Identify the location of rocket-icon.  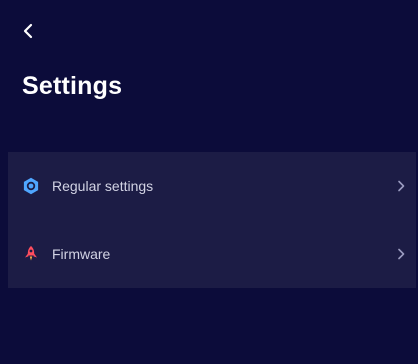
(31, 254).